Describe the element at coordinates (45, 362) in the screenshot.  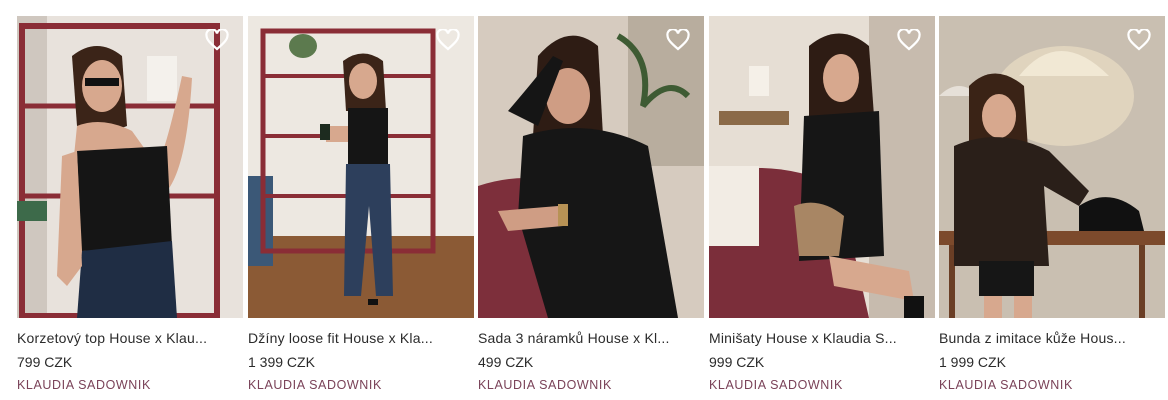
I see `product-price: 799 CZK` at that location.